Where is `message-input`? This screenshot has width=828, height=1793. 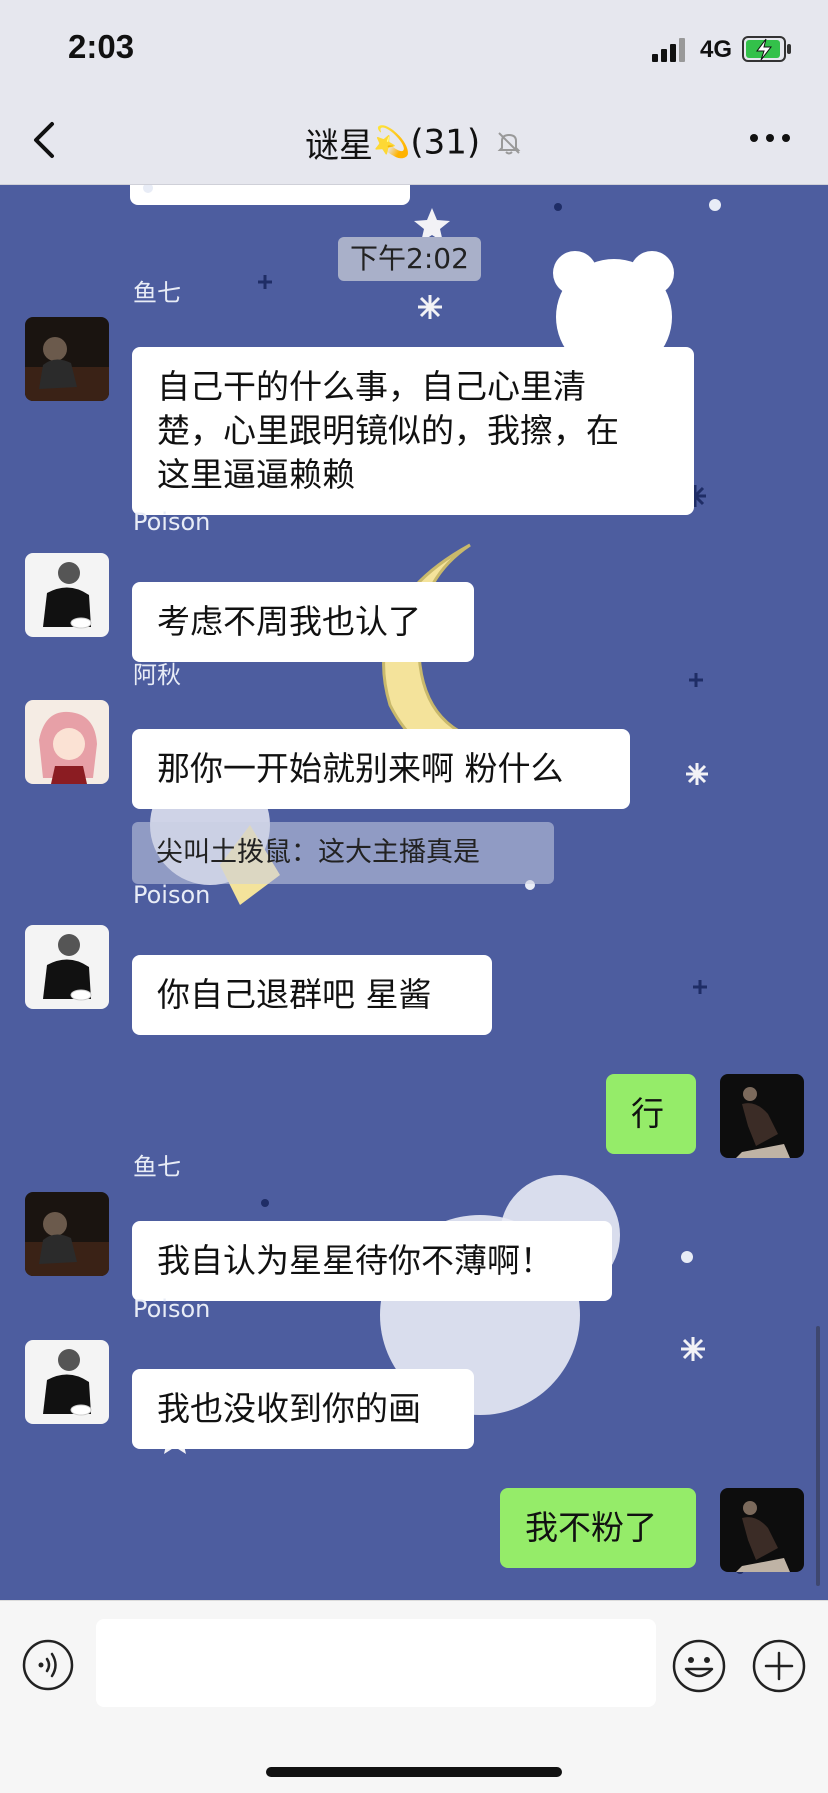 message-input is located at coordinates (376, 1663).